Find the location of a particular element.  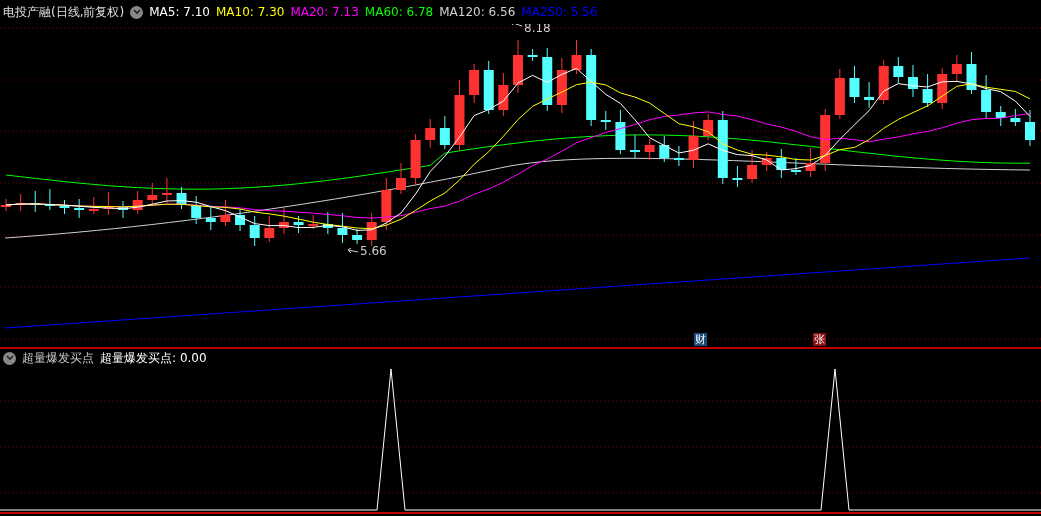

moving-average-value: MA10: 7.30 is located at coordinates (250, 12).